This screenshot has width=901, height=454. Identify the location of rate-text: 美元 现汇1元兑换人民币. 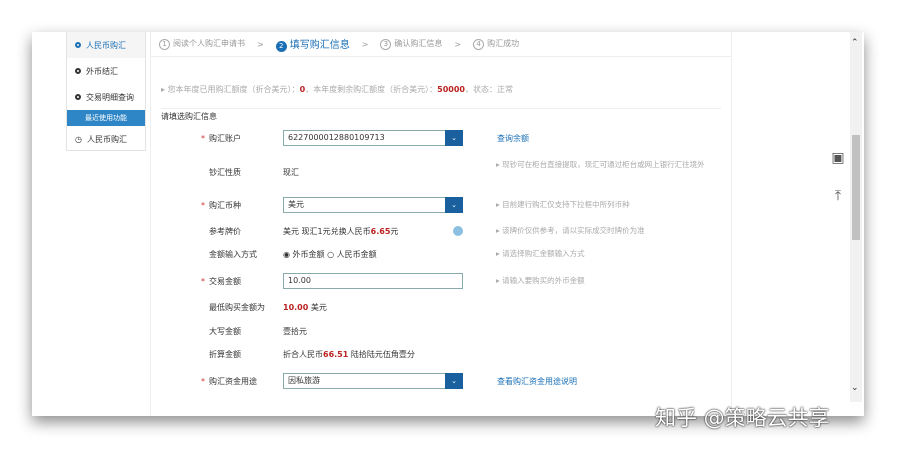
(327, 231).